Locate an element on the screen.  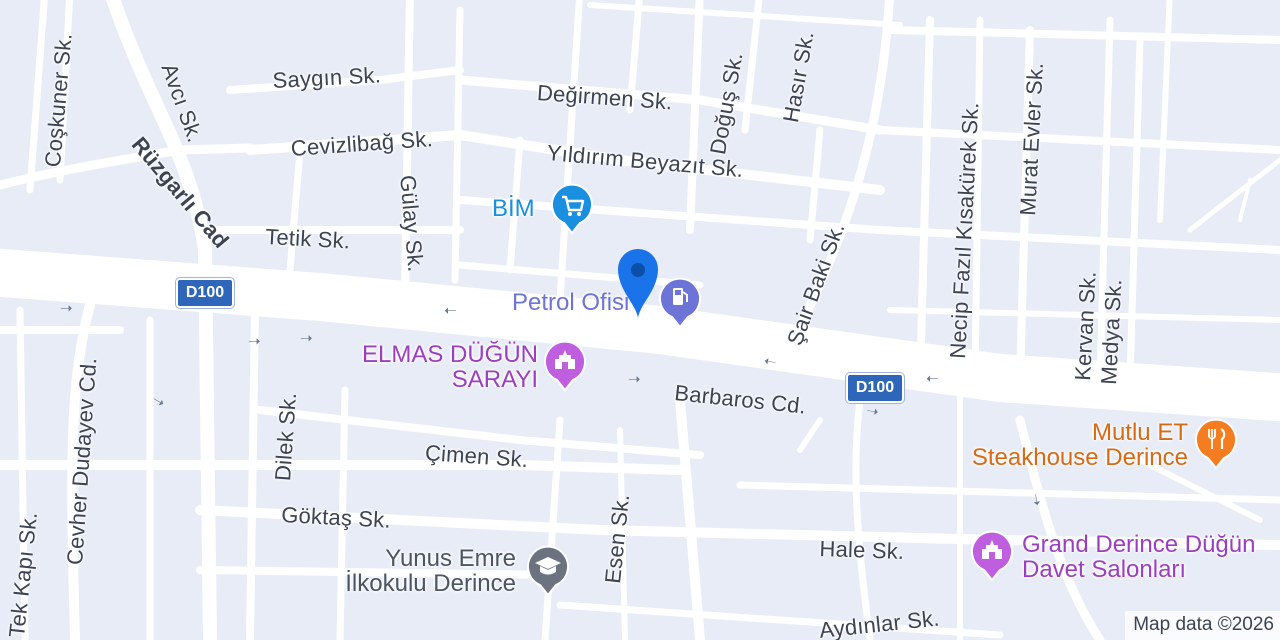
poi-name-petrol-ofisi: Petrol Ofisi is located at coordinates (571, 302).